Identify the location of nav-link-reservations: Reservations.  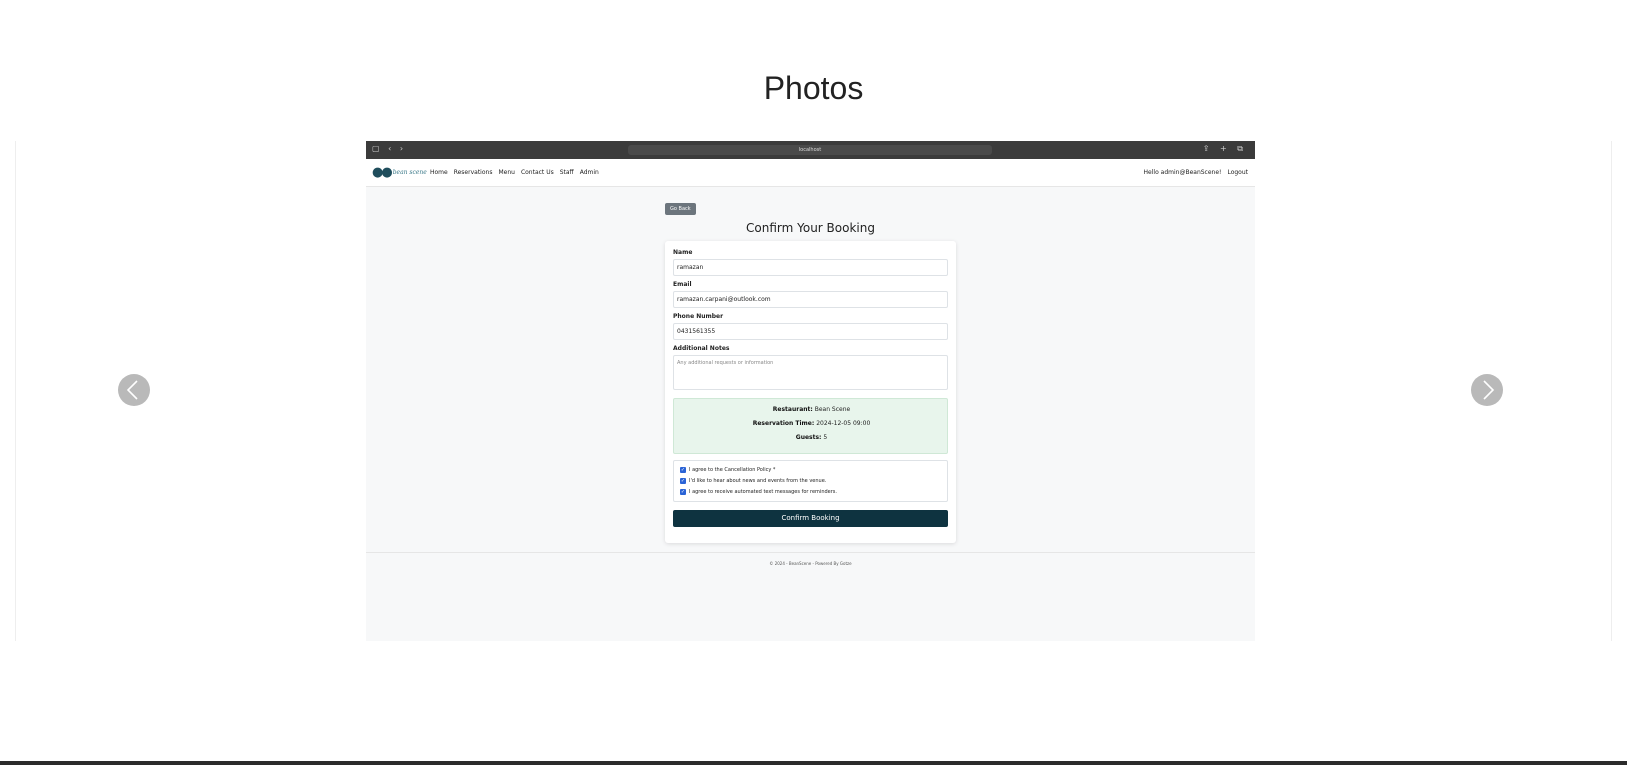
(473, 172).